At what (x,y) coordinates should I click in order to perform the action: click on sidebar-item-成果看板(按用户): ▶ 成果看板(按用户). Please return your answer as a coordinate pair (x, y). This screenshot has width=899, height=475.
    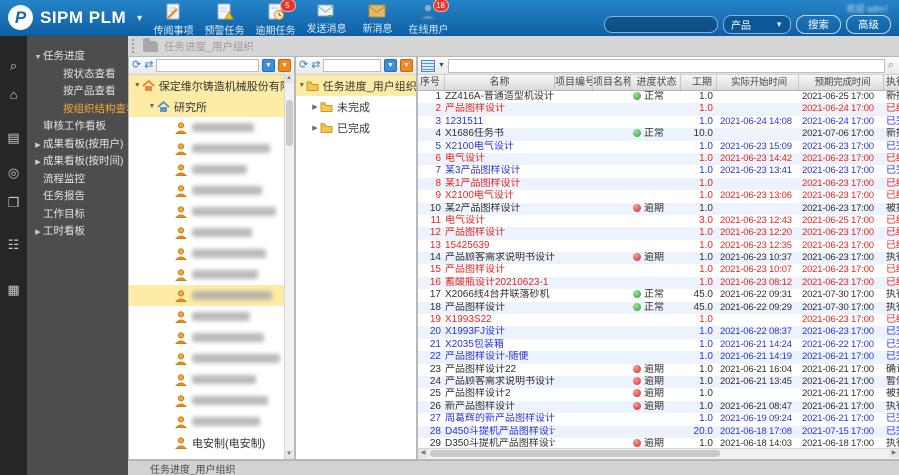
    Looking at the image, I should click on (77, 145).